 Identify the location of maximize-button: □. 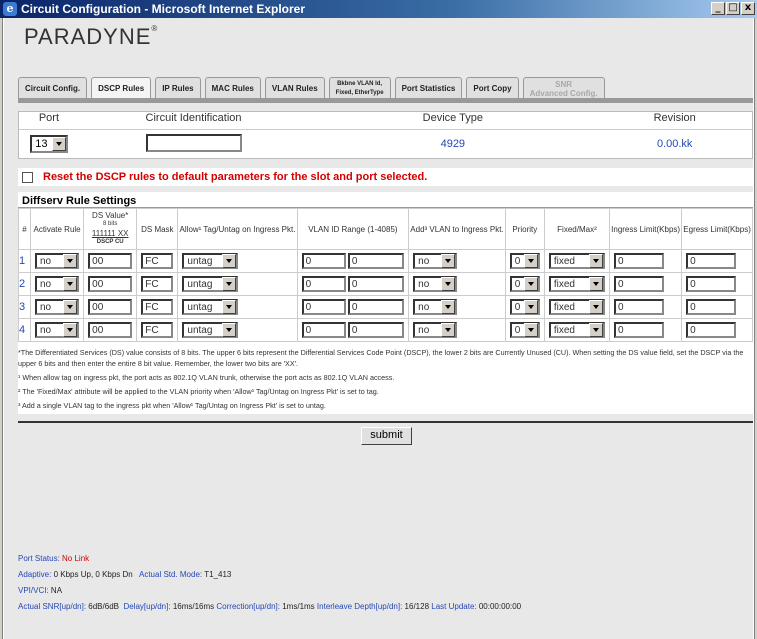
(733, 8).